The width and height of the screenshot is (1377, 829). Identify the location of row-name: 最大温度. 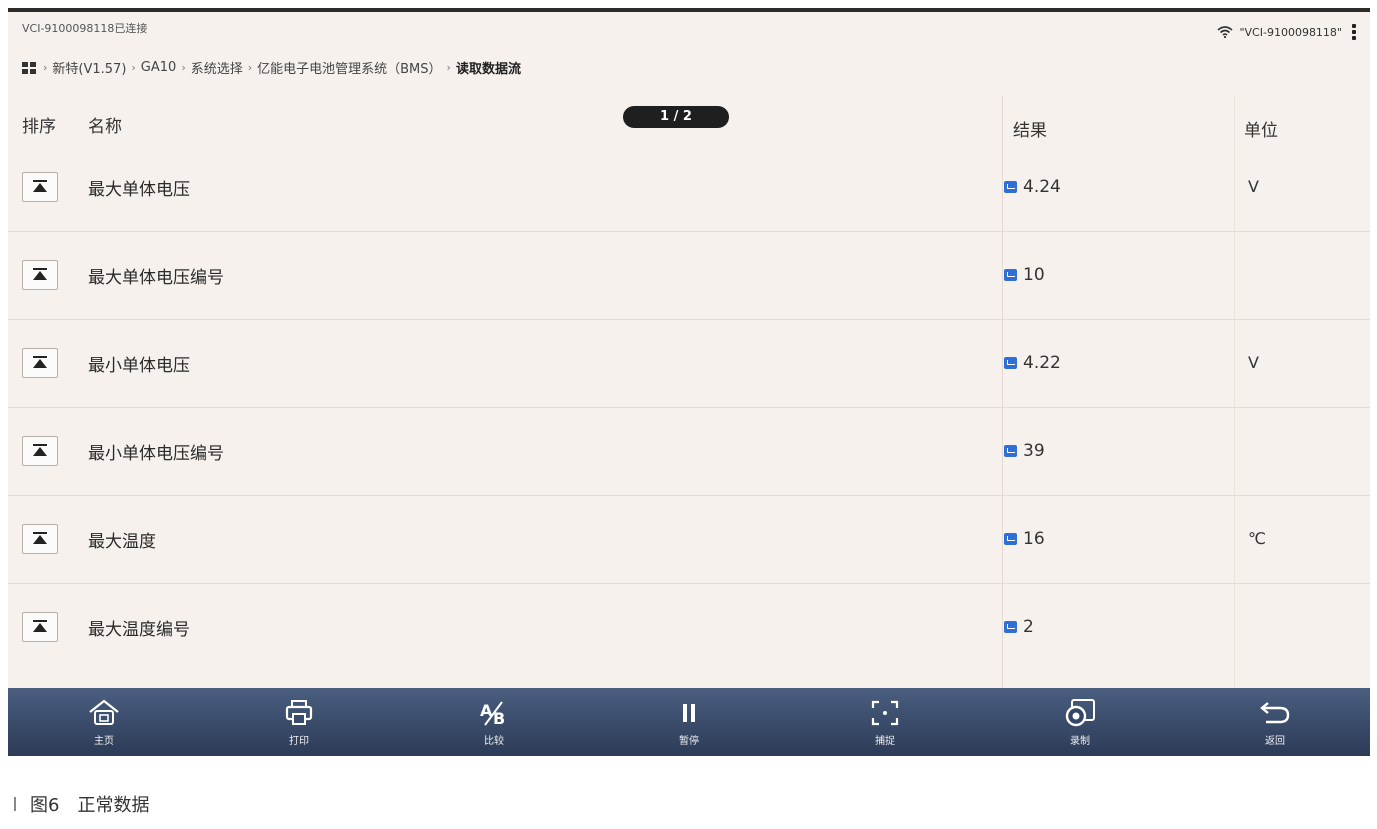
(122, 542).